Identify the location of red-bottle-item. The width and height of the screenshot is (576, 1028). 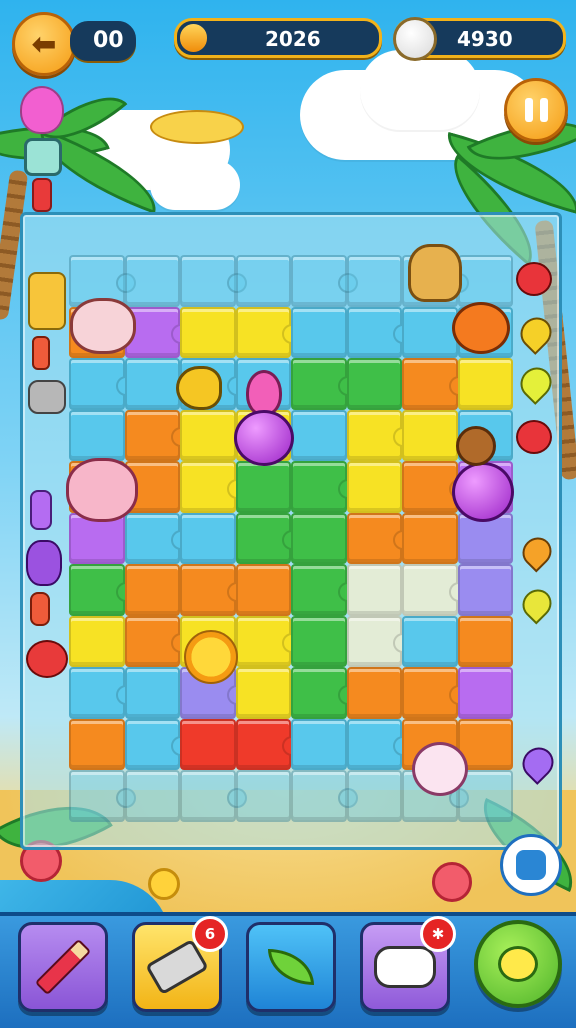
(42, 195).